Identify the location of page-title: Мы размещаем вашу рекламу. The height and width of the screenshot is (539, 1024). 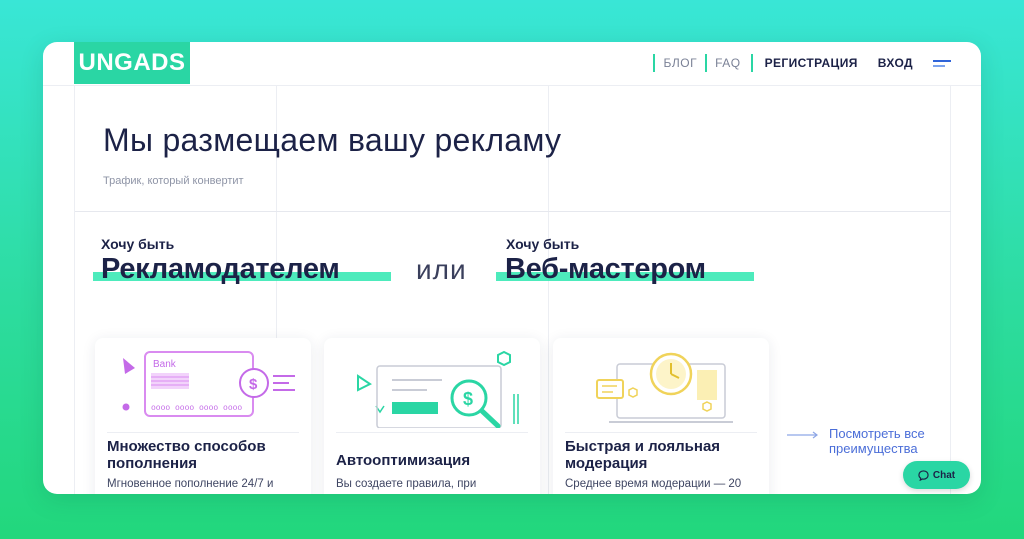
(332, 140).